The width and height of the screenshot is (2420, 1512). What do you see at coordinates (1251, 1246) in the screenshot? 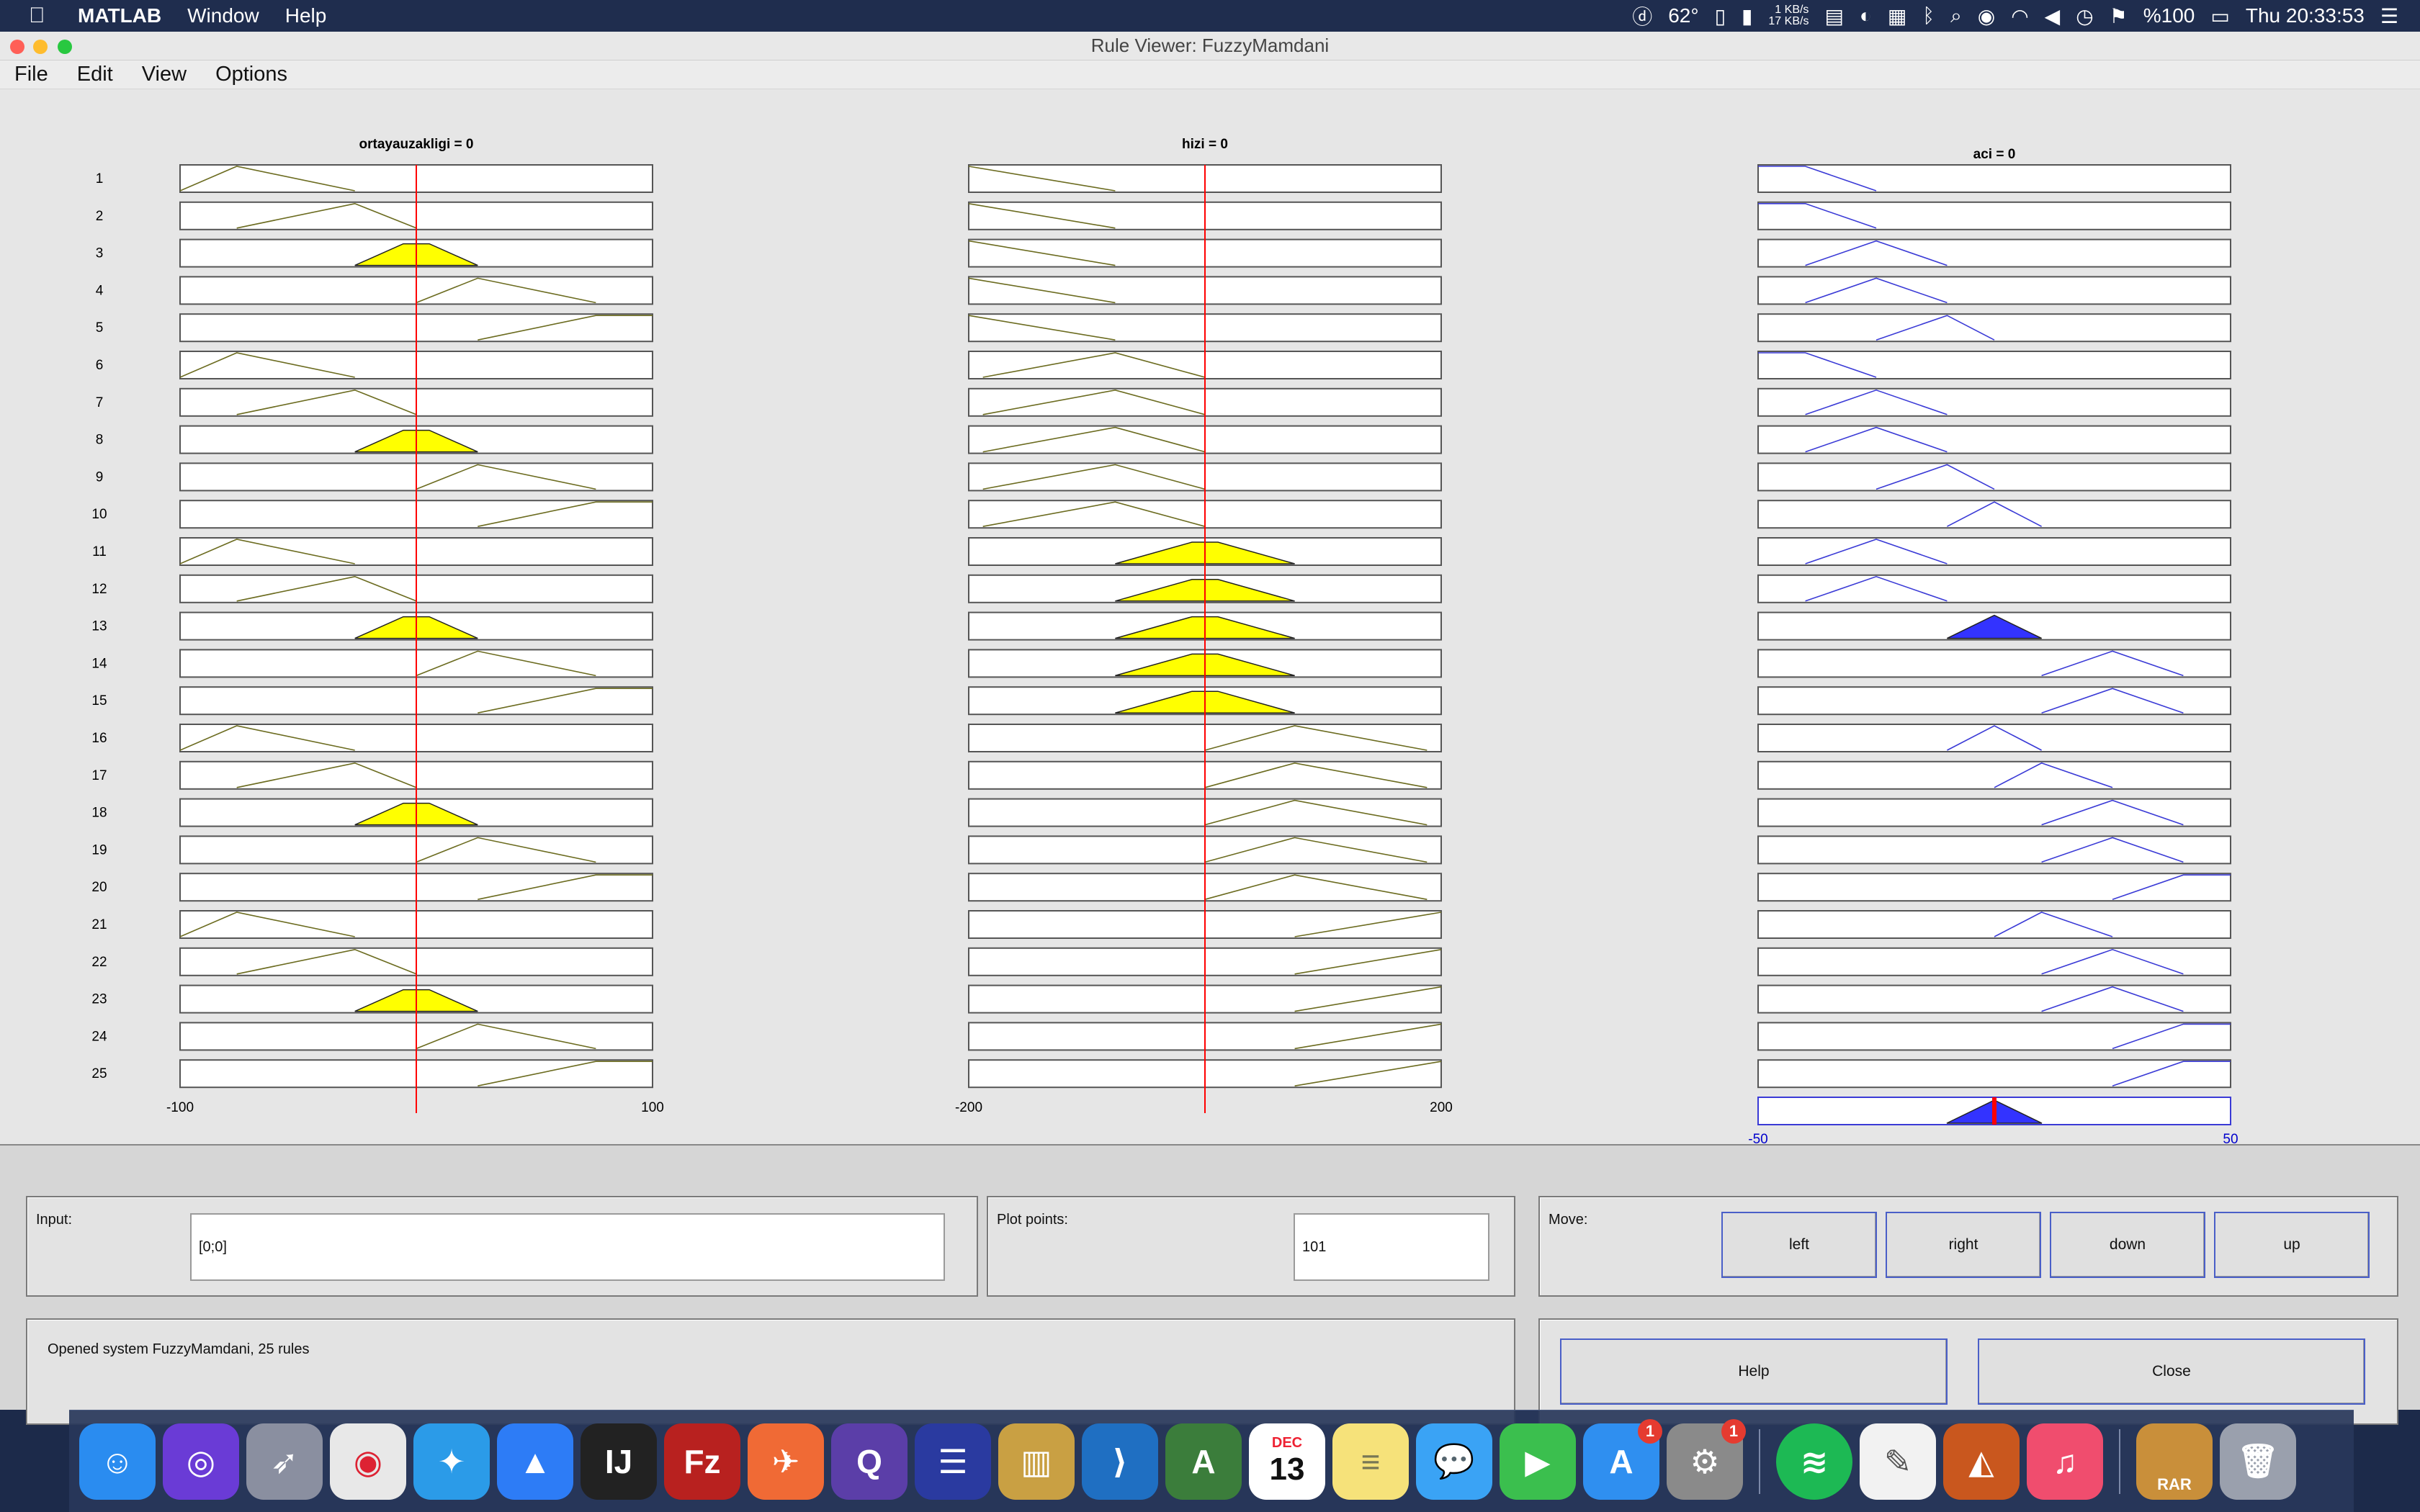
I see `plot-points-panel: Plot points: 101` at bounding box center [1251, 1246].